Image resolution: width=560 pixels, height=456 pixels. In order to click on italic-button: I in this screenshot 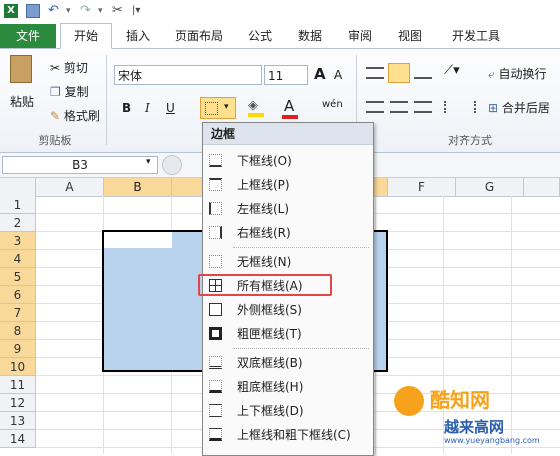, I will do `click(147, 108)`.